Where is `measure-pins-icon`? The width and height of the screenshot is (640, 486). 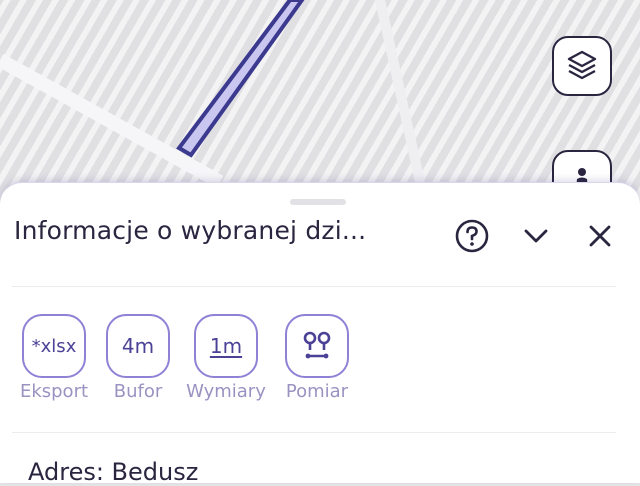 measure-pins-icon is located at coordinates (317, 345).